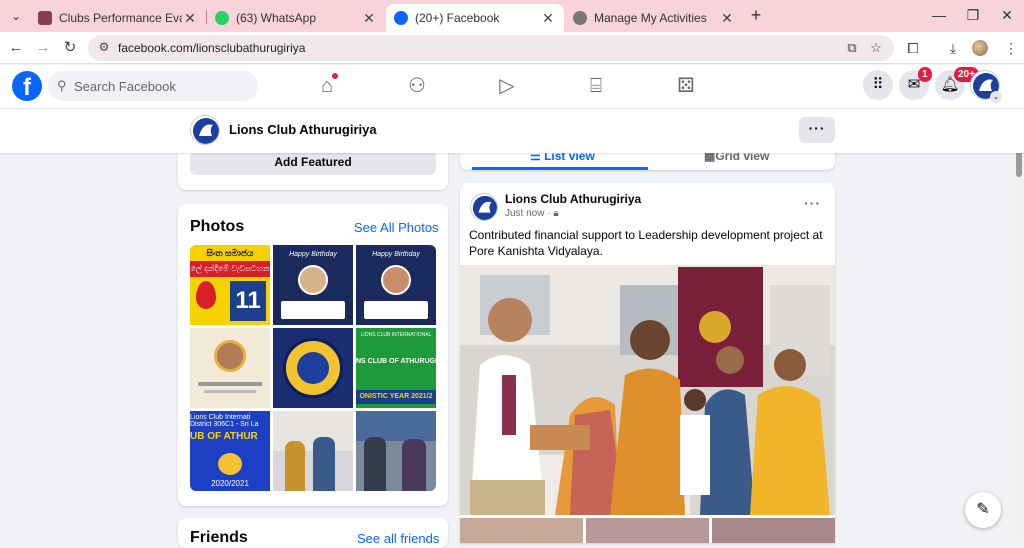  Describe the element at coordinates (62, 85) in the screenshot. I see `search-icon: ⚲` at that location.